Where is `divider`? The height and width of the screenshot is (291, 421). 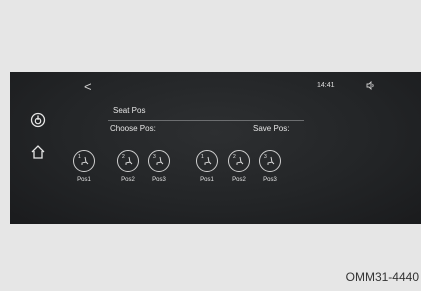
divider is located at coordinates (206, 120).